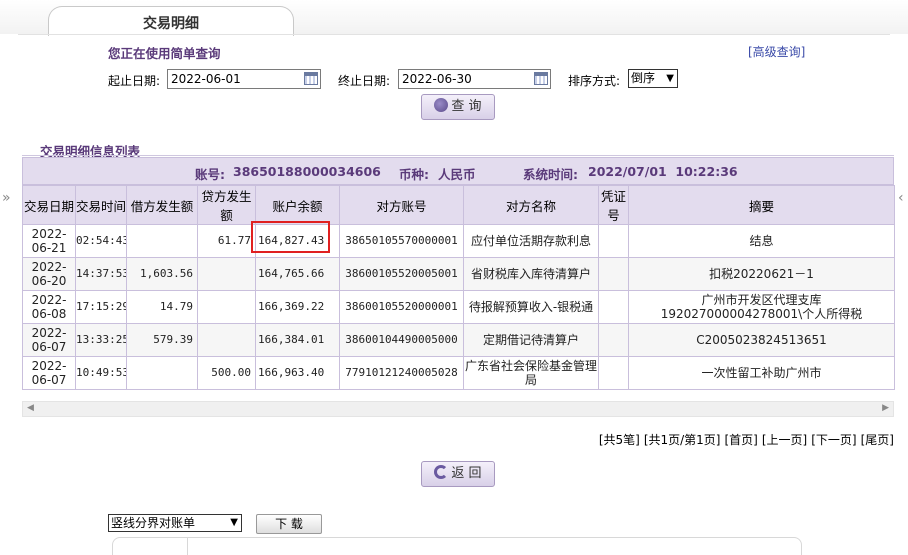 The width and height of the screenshot is (908, 555). I want to click on cell-credit: 61.77, so click(226, 241).